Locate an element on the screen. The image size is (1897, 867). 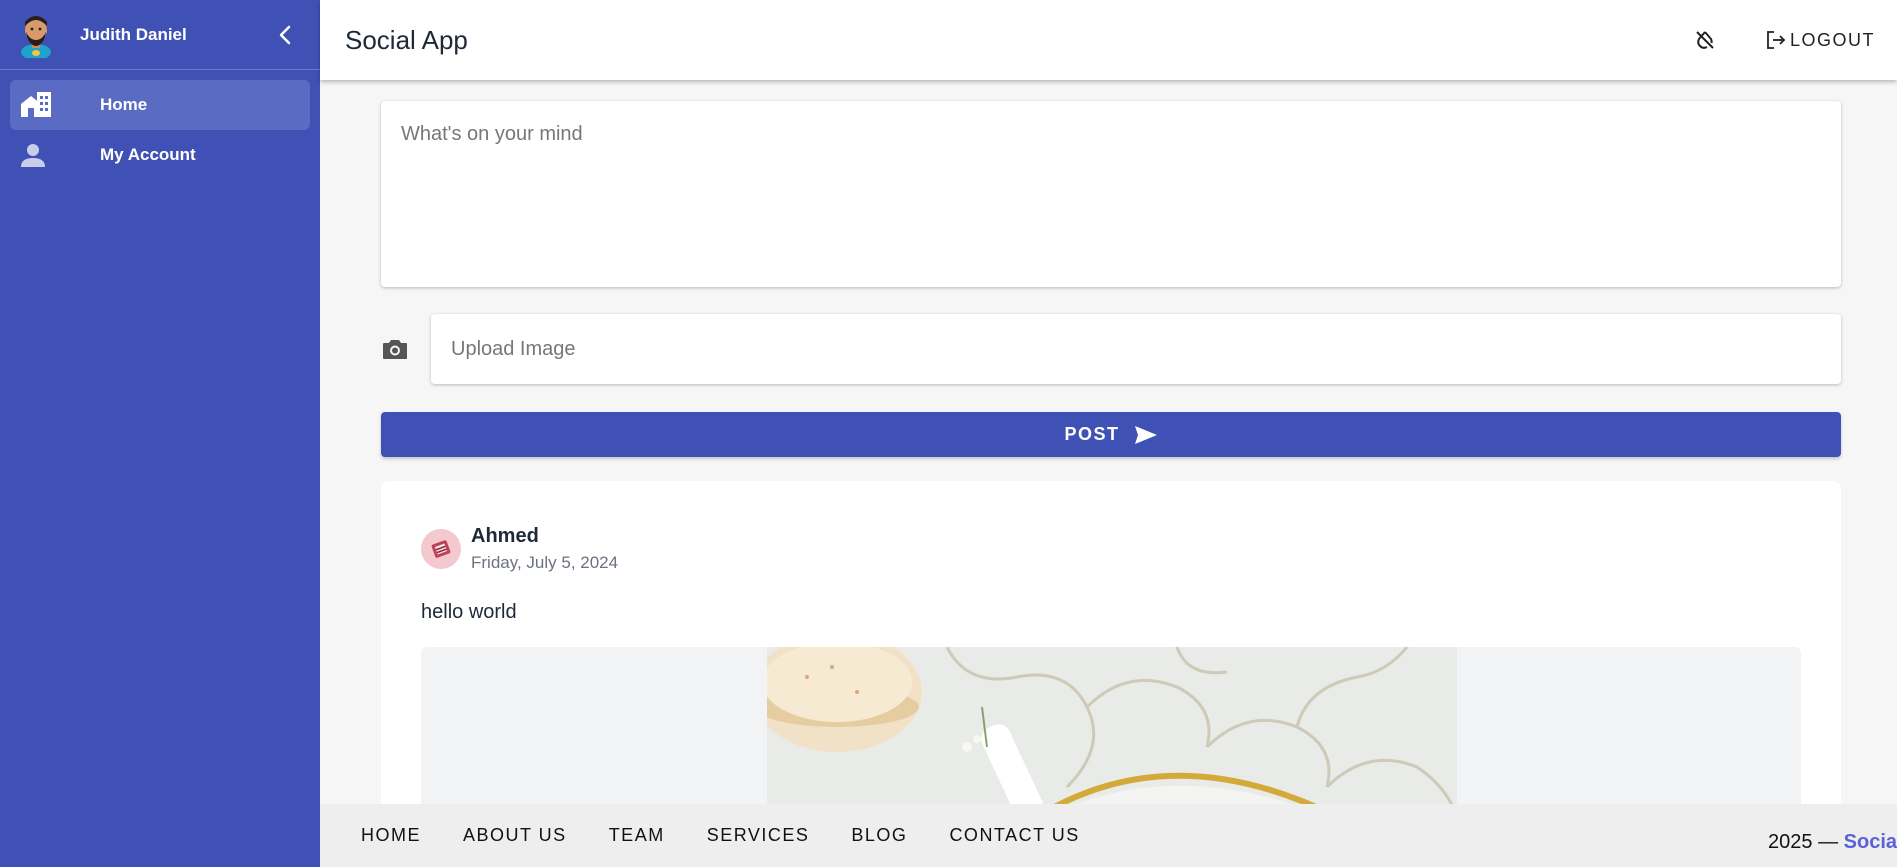
post-image is located at coordinates (1112, 725).